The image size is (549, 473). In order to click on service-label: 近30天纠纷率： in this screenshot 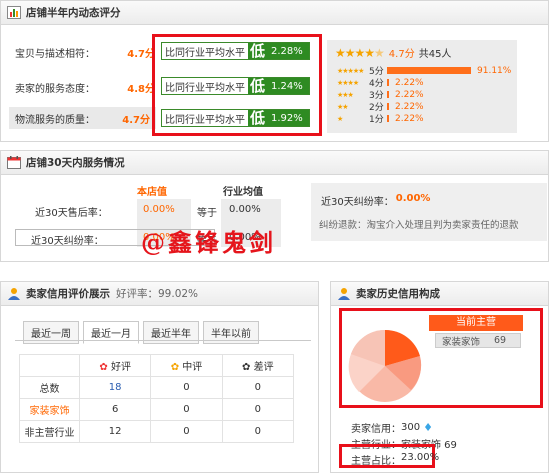, I will do `click(67, 241)`.